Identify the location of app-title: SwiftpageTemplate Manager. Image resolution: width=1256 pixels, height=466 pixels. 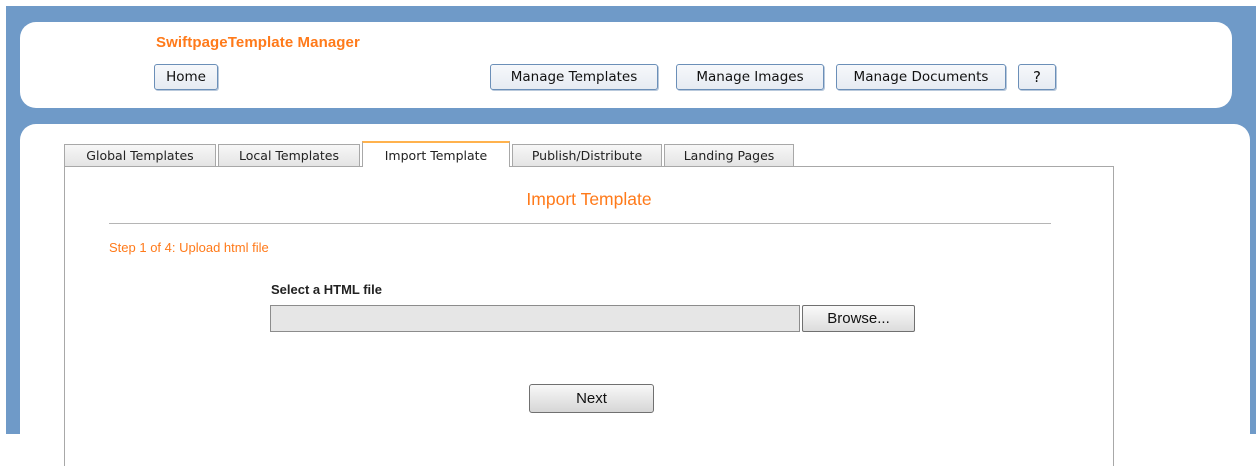
(258, 42).